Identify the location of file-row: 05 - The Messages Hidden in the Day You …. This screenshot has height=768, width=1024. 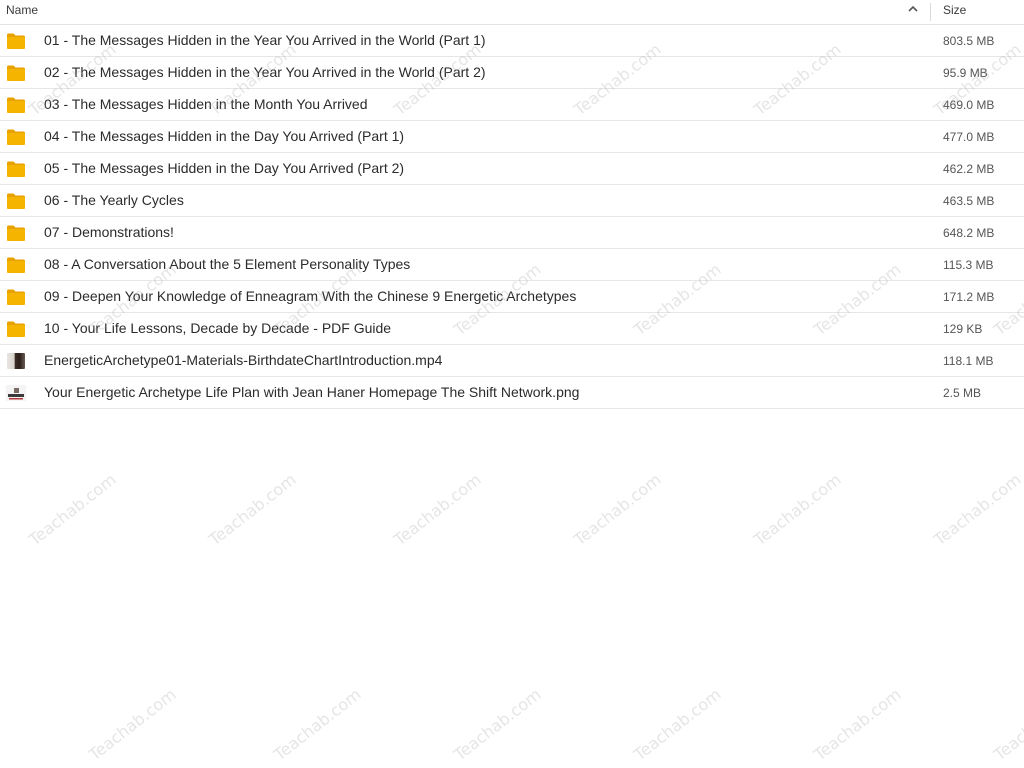
(512, 169).